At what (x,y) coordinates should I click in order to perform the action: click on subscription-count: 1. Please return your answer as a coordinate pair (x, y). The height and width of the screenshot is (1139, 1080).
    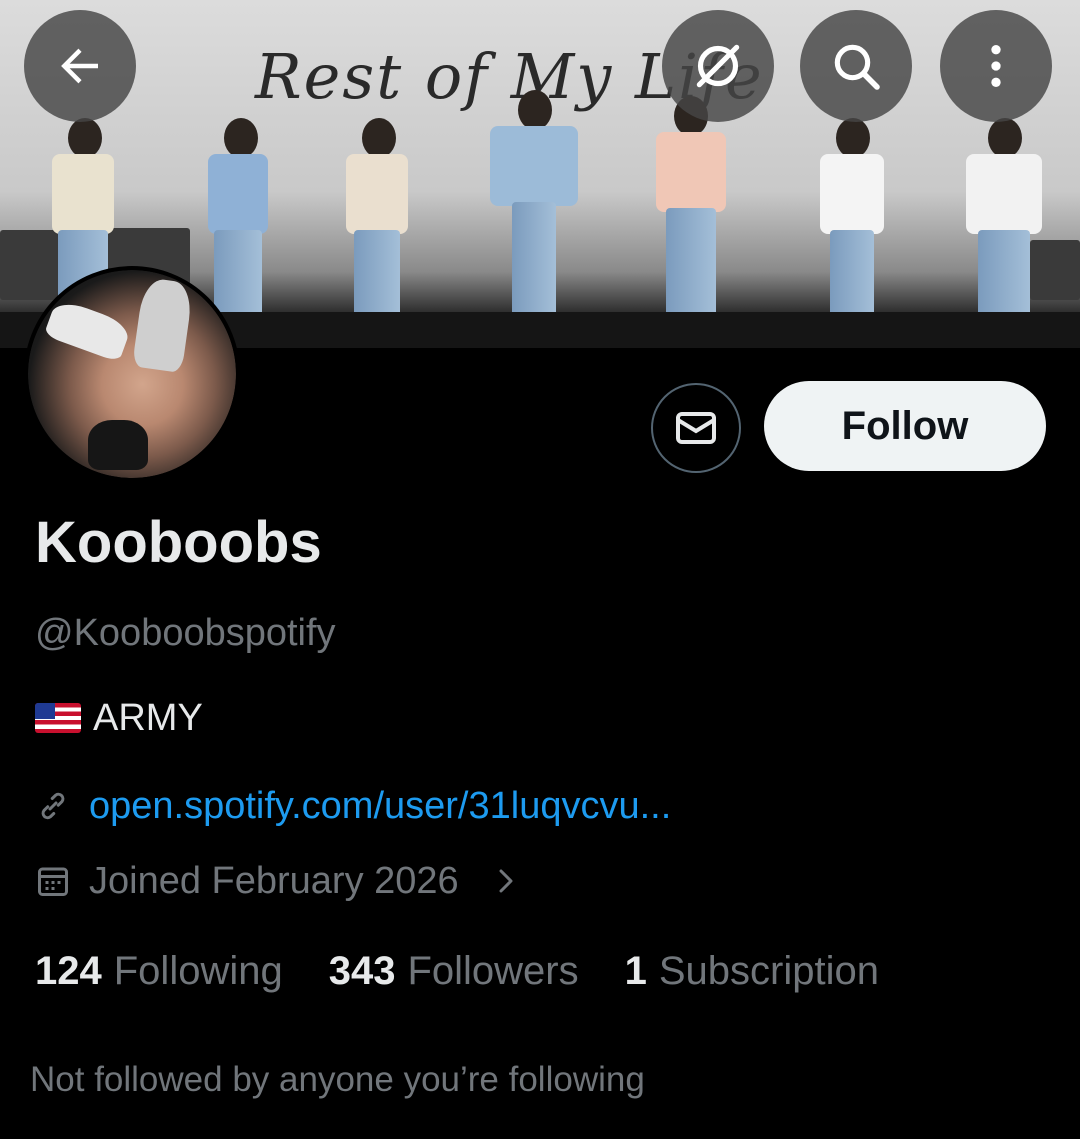
    Looking at the image, I should click on (635, 971).